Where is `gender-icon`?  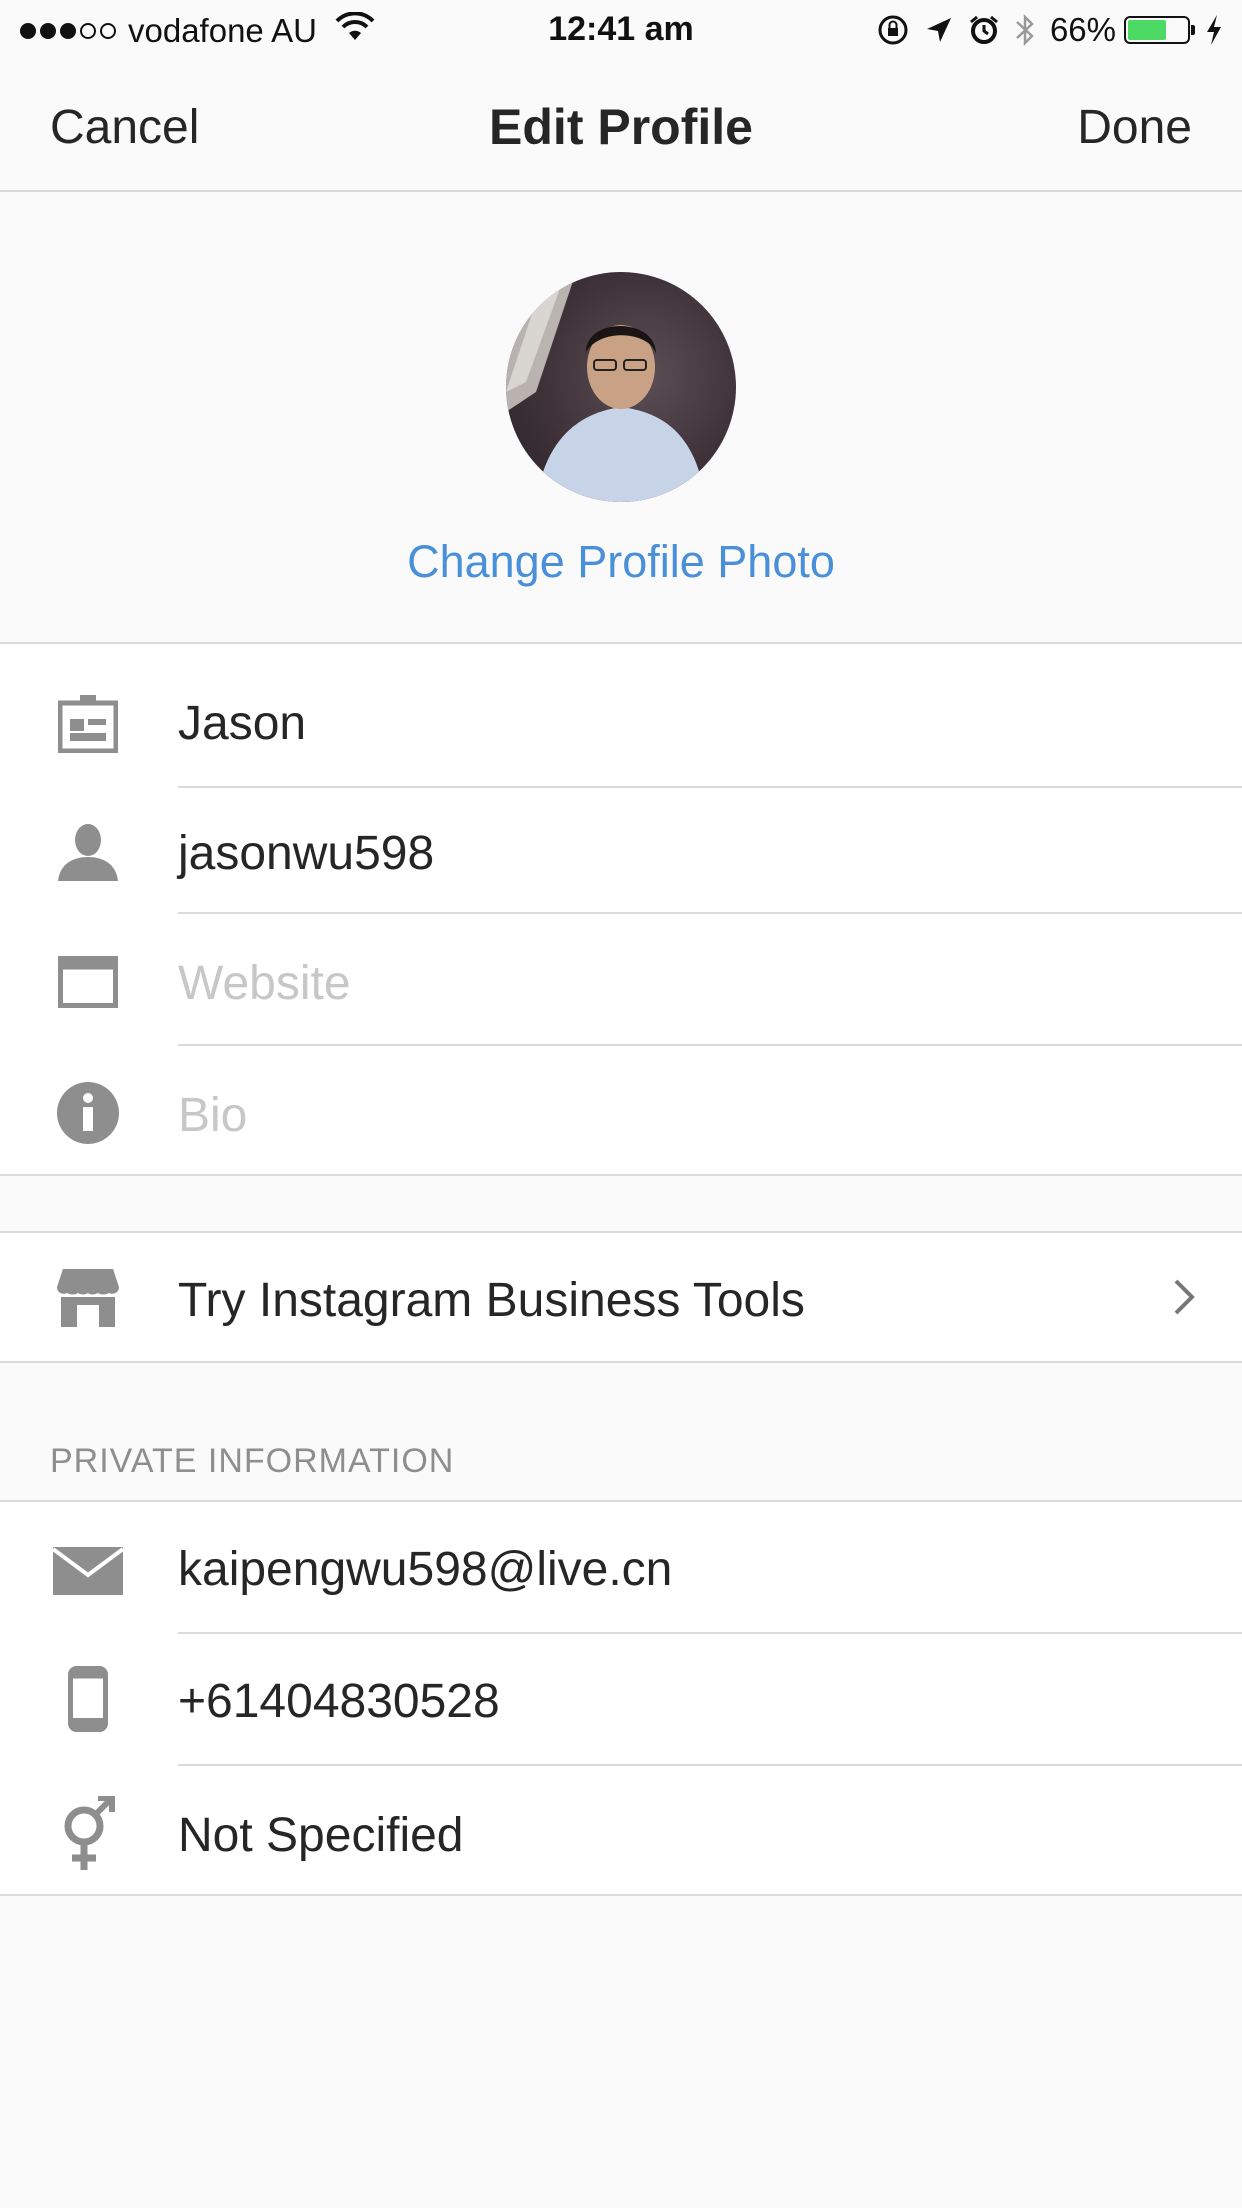 gender-icon is located at coordinates (88, 1834).